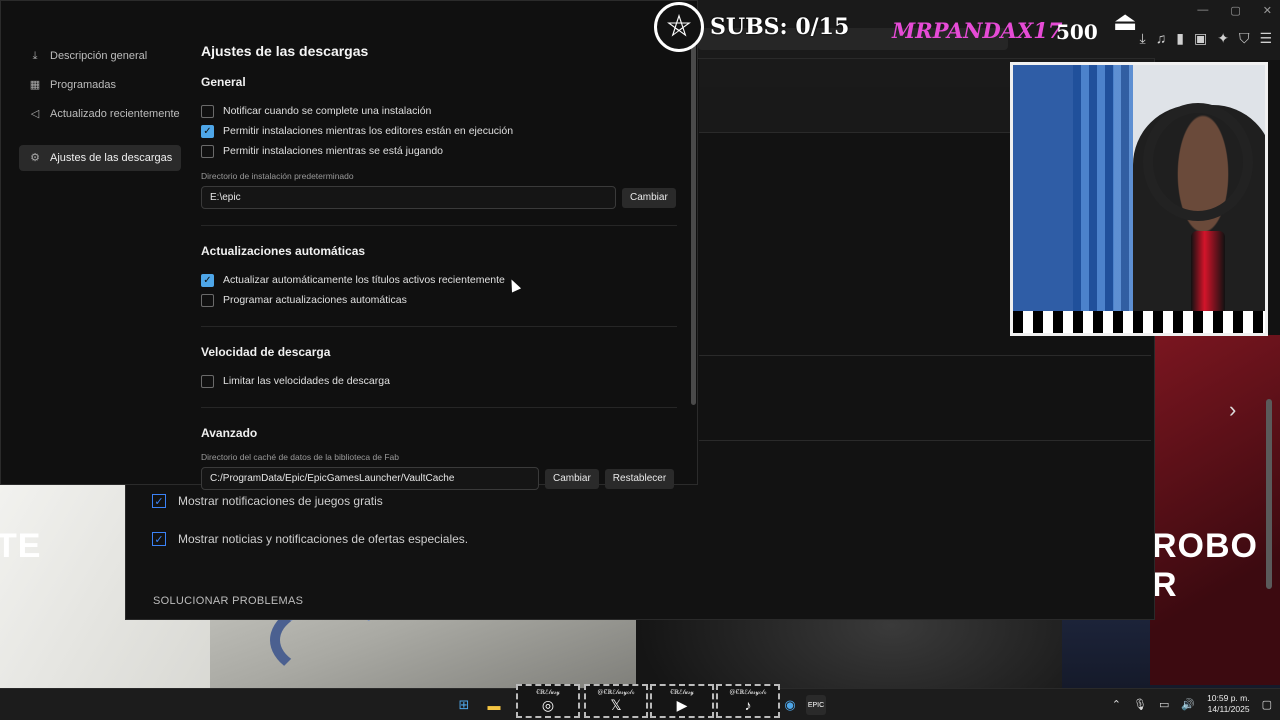 This screenshot has width=1280, height=720. Describe the element at coordinates (1116, 704) in the screenshot. I see `chevron-up-icon: ⌃` at that location.